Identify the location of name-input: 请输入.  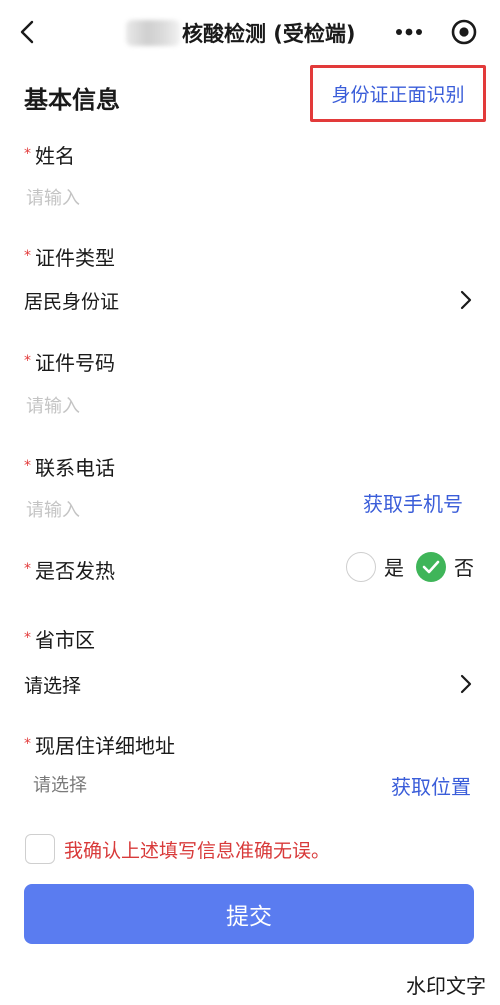
(53, 197).